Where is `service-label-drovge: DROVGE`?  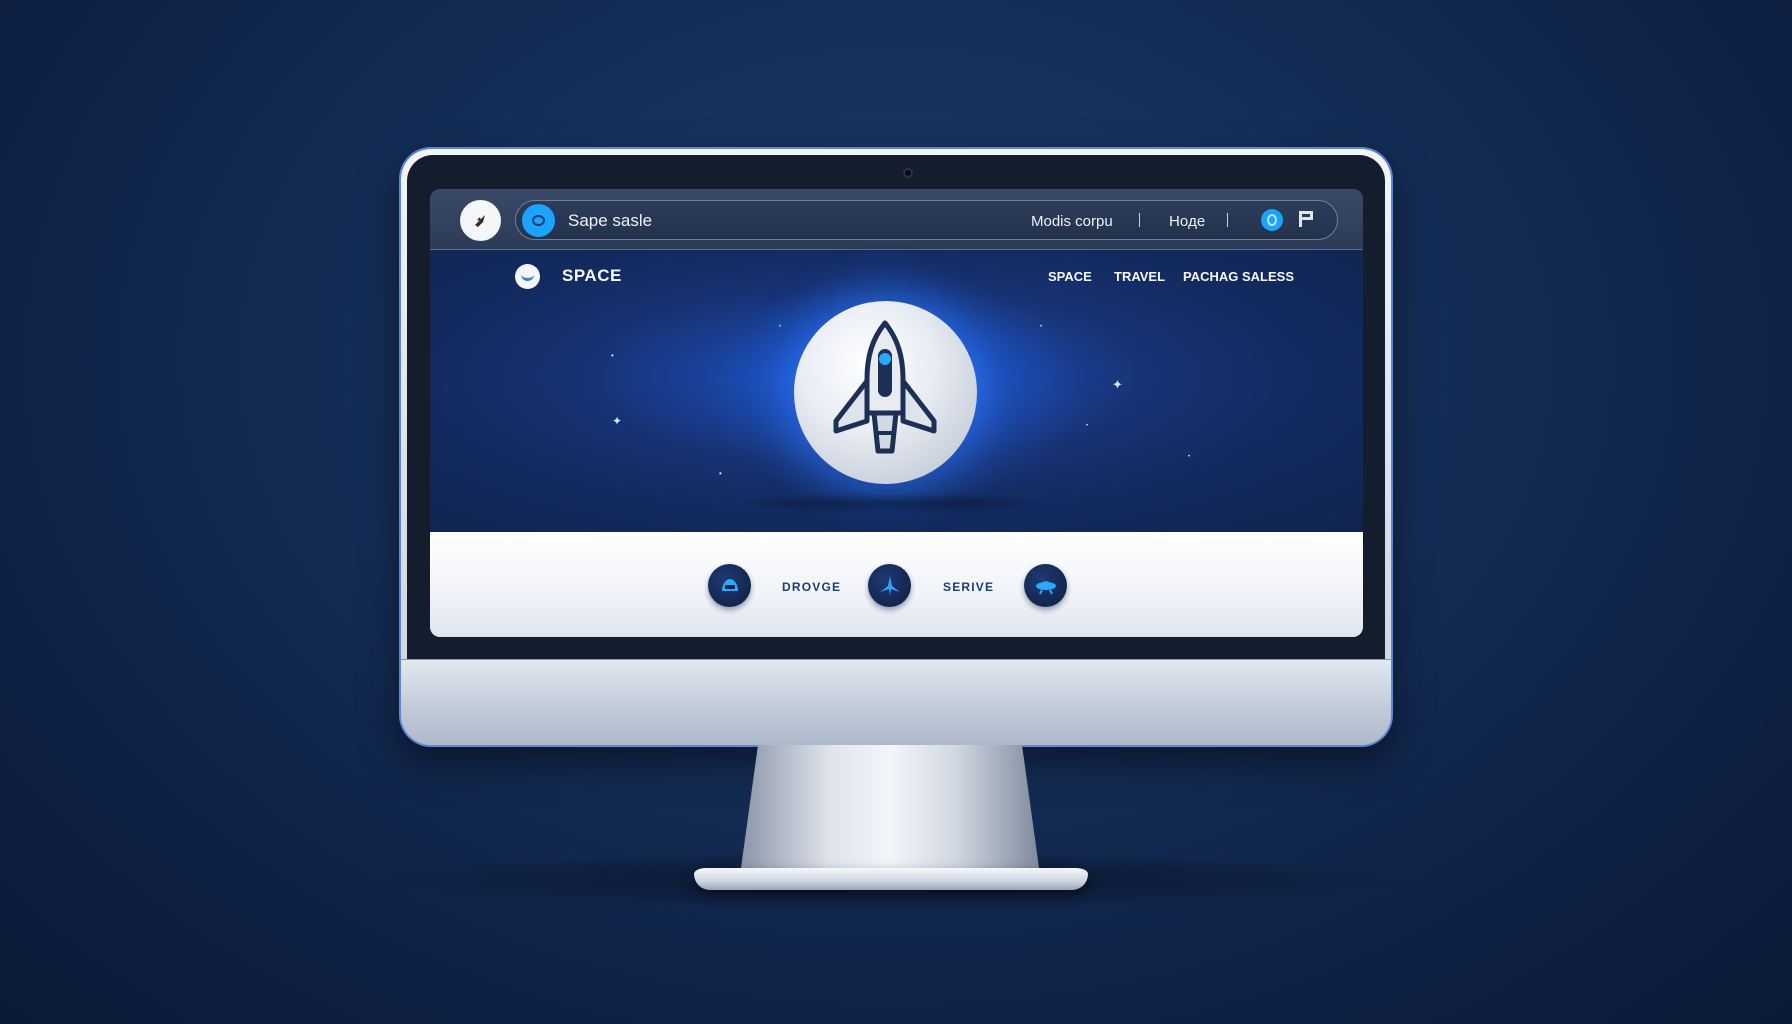 service-label-drovge: DROVGE is located at coordinates (811, 587).